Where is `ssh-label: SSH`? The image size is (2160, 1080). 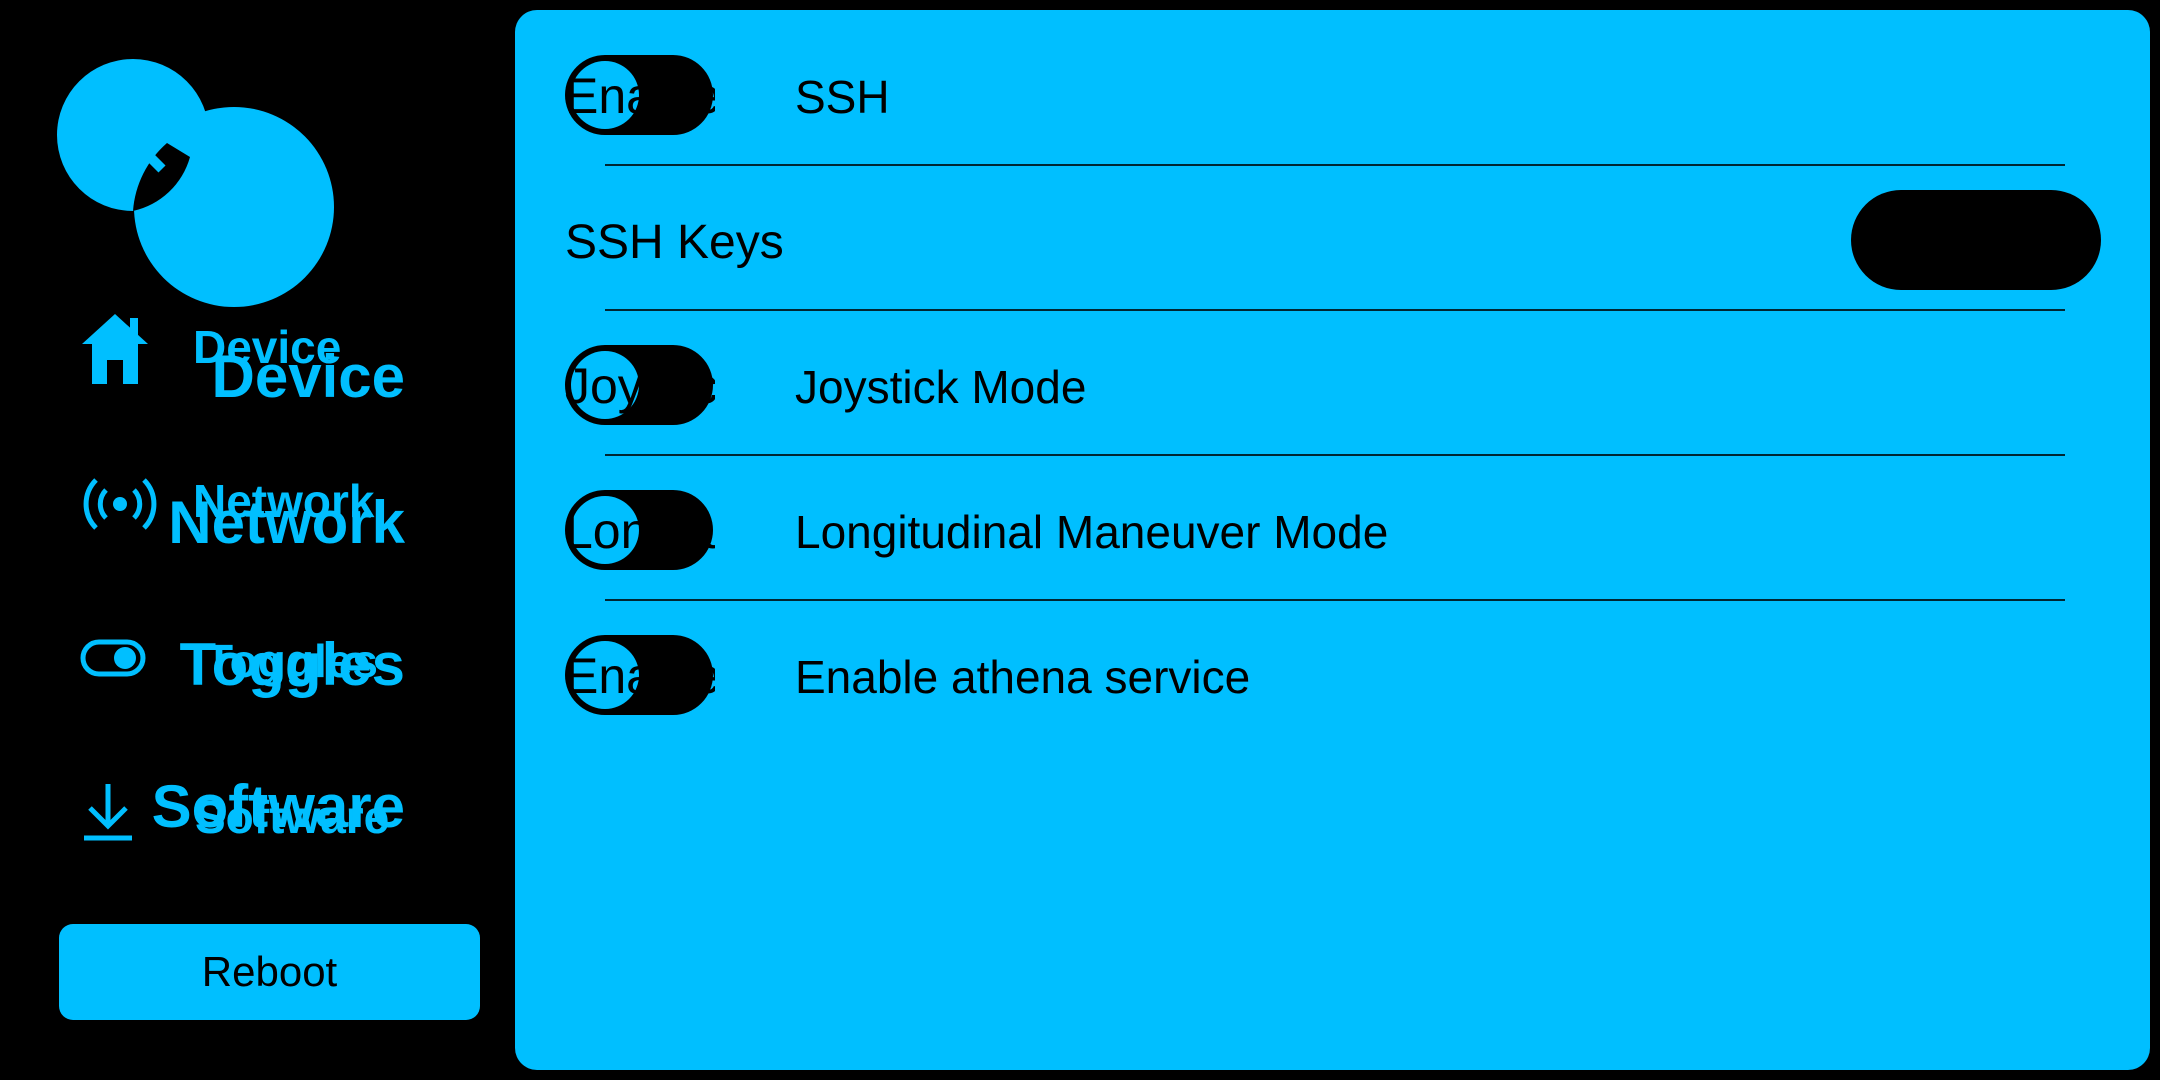
ssh-label: SSH is located at coordinates (842, 97).